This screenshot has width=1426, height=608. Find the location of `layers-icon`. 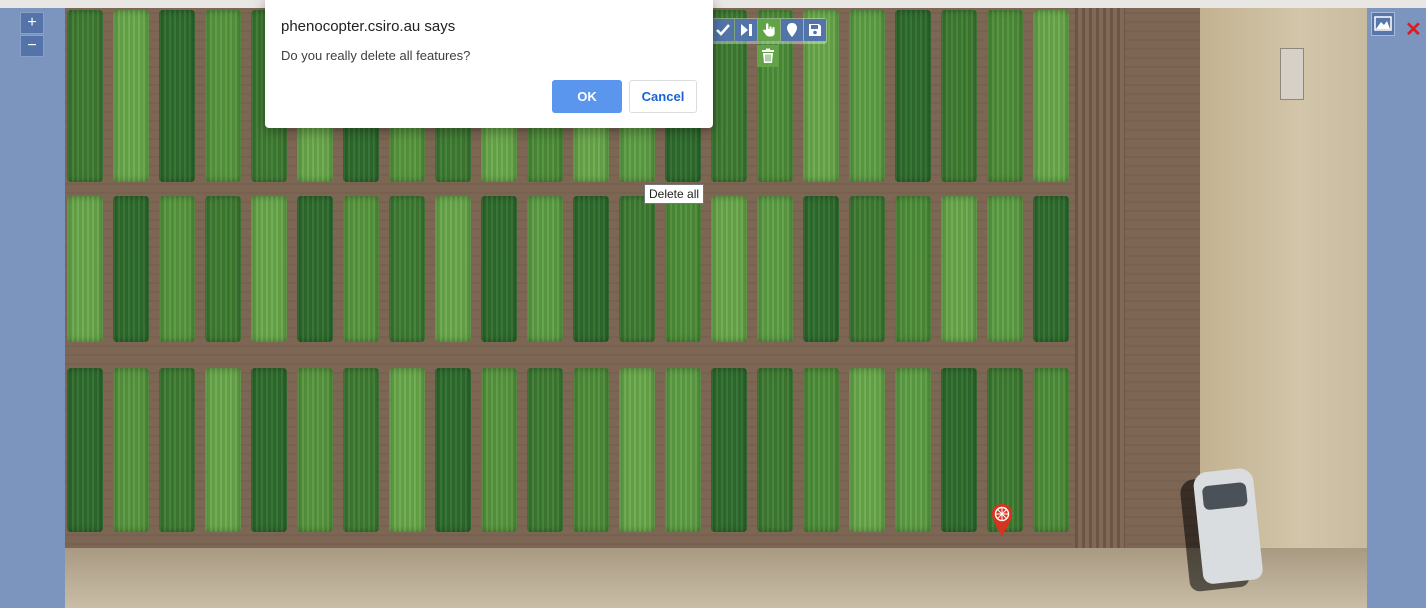

layers-icon is located at coordinates (1383, 23).